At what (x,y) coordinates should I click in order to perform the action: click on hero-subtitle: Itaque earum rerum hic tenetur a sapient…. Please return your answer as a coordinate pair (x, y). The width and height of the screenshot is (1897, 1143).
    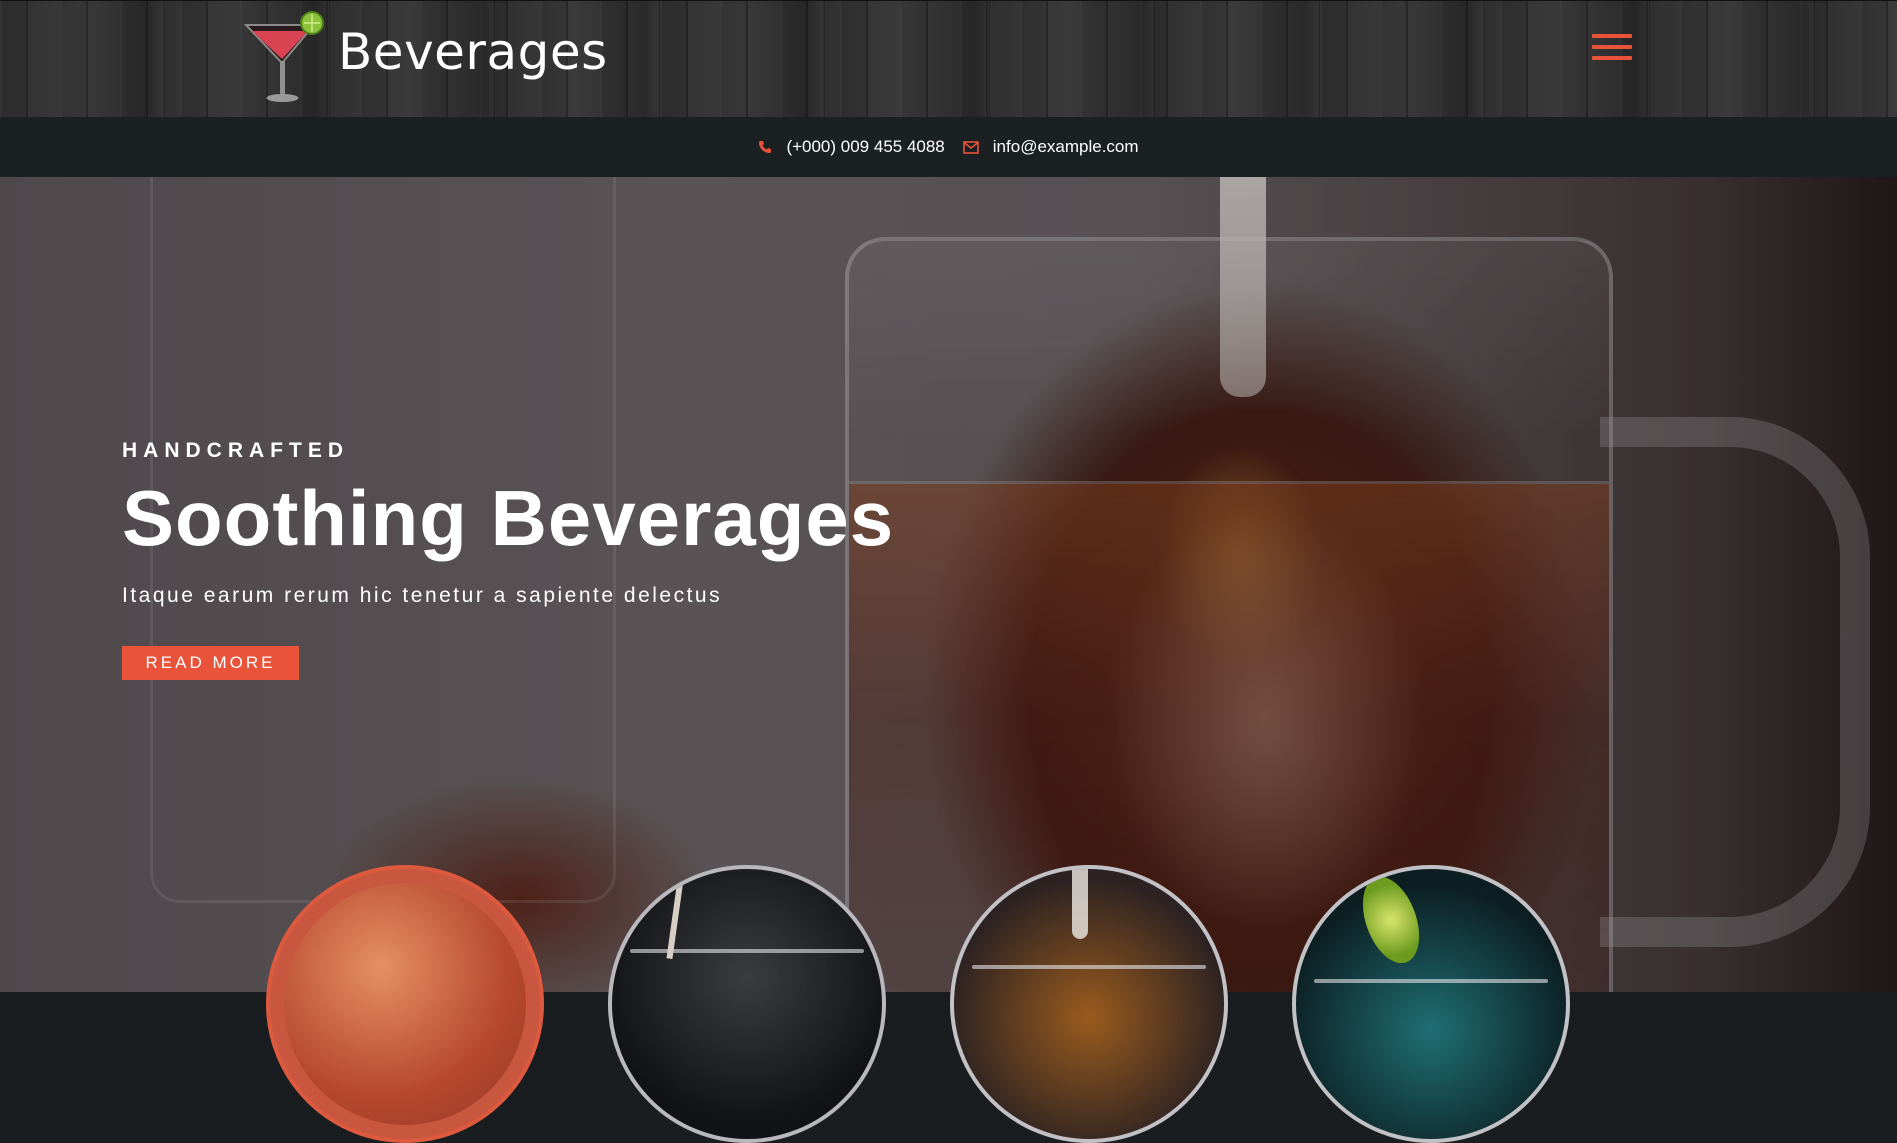
    Looking at the image, I should click on (422, 595).